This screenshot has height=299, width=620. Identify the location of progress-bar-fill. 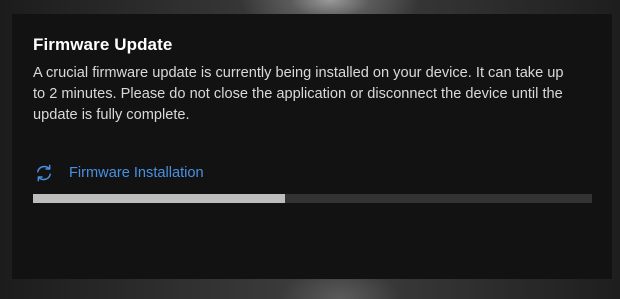
(159, 198).